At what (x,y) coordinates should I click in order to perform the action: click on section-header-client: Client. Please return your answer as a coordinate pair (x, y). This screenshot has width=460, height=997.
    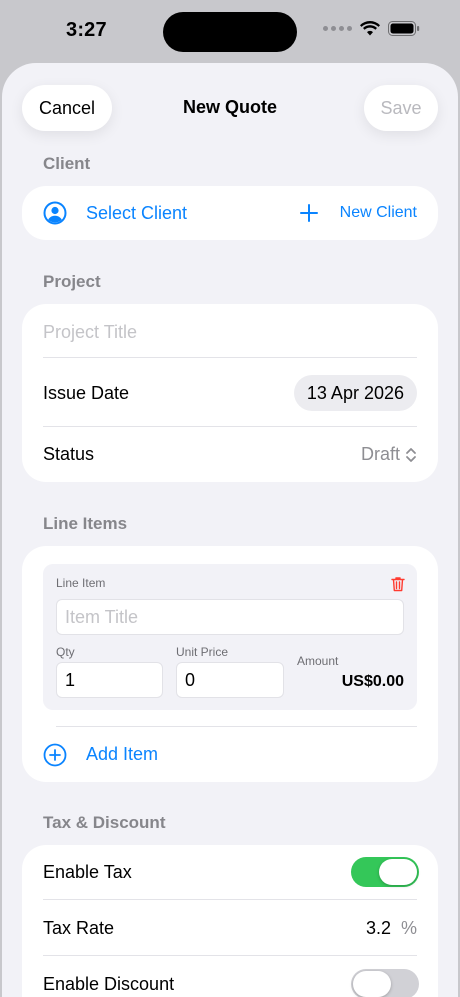
    Looking at the image, I should click on (67, 163).